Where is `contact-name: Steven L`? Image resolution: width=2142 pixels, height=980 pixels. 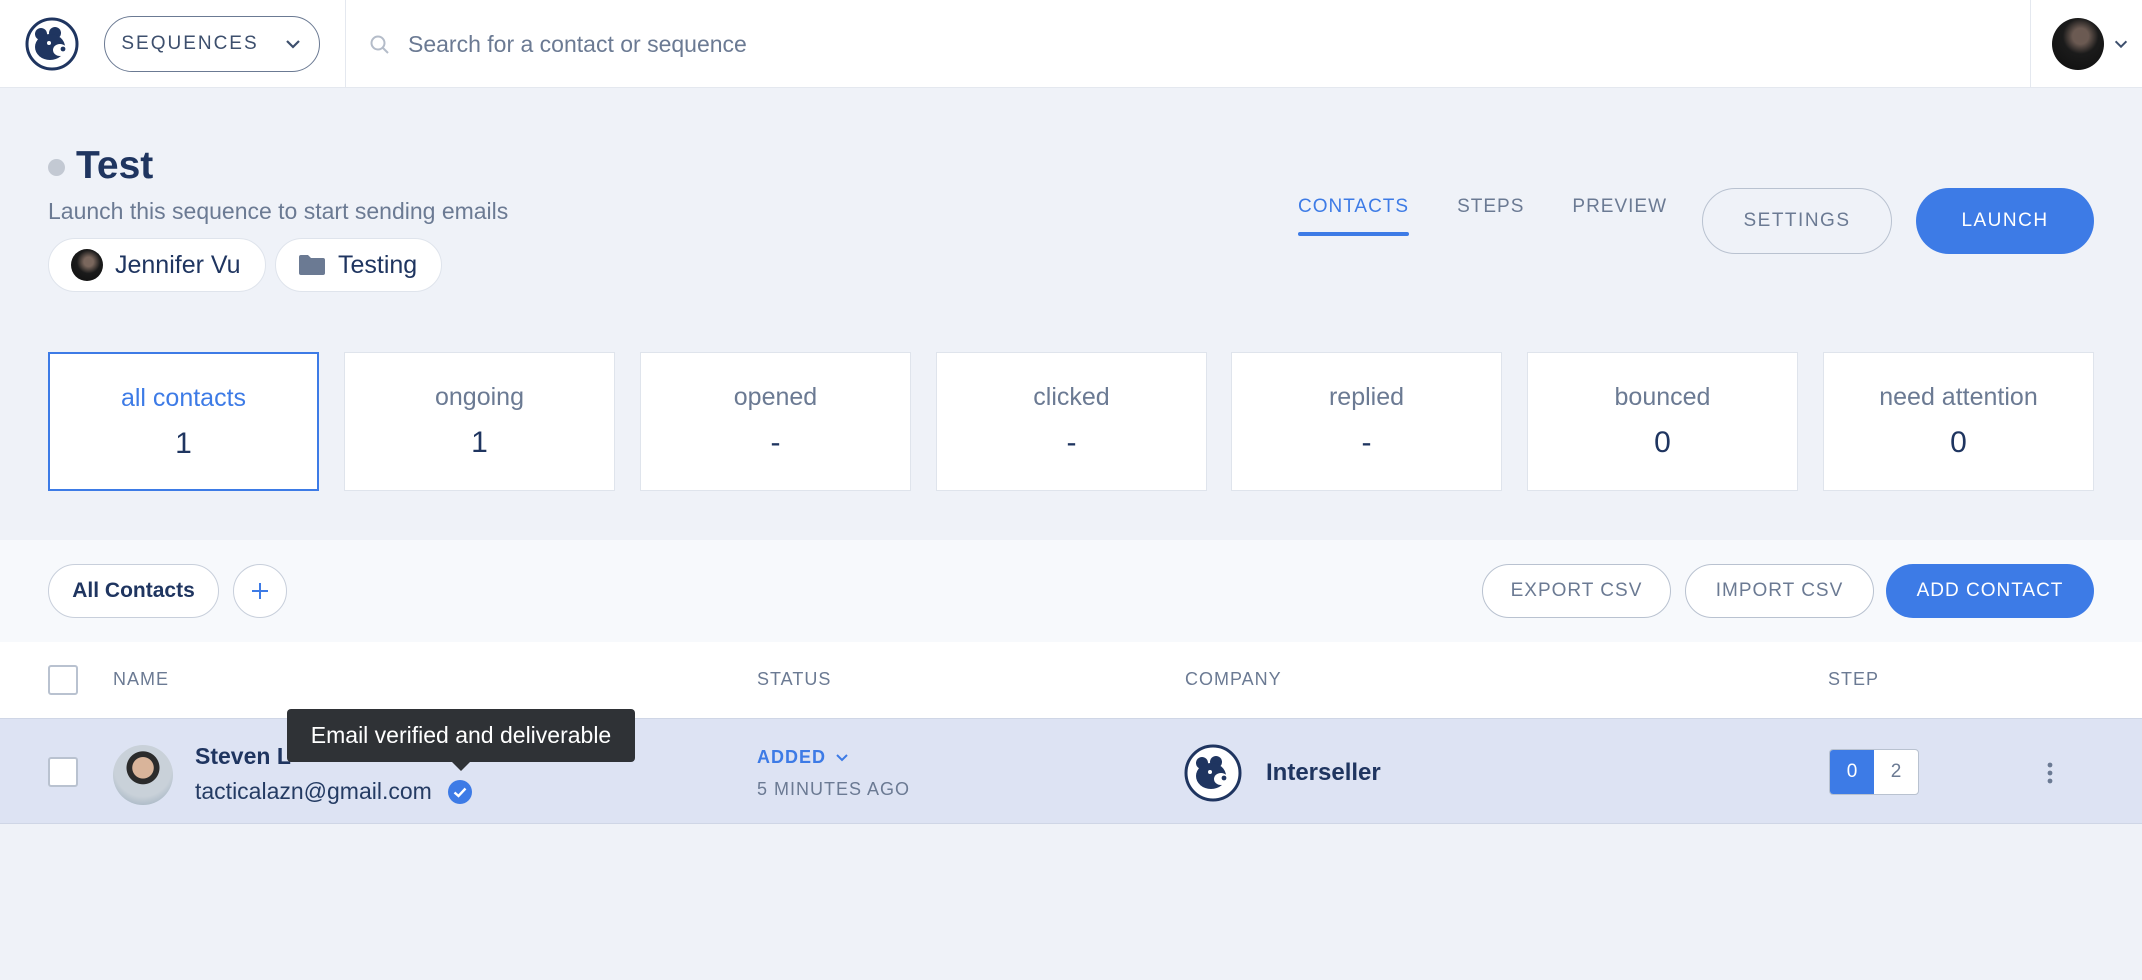 contact-name: Steven L is located at coordinates (243, 756).